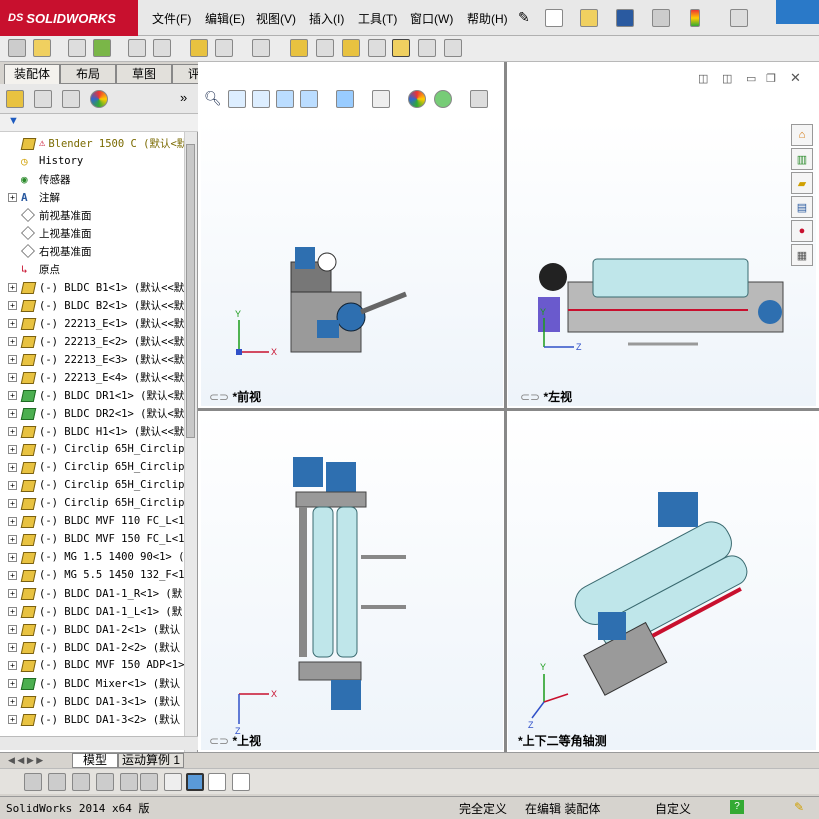 Image resolution: width=819 pixels, height=819 pixels. What do you see at coordinates (352, 264) in the screenshot?
I see `viewport-front: Y X ⊂⊃ *前视` at bounding box center [352, 264].